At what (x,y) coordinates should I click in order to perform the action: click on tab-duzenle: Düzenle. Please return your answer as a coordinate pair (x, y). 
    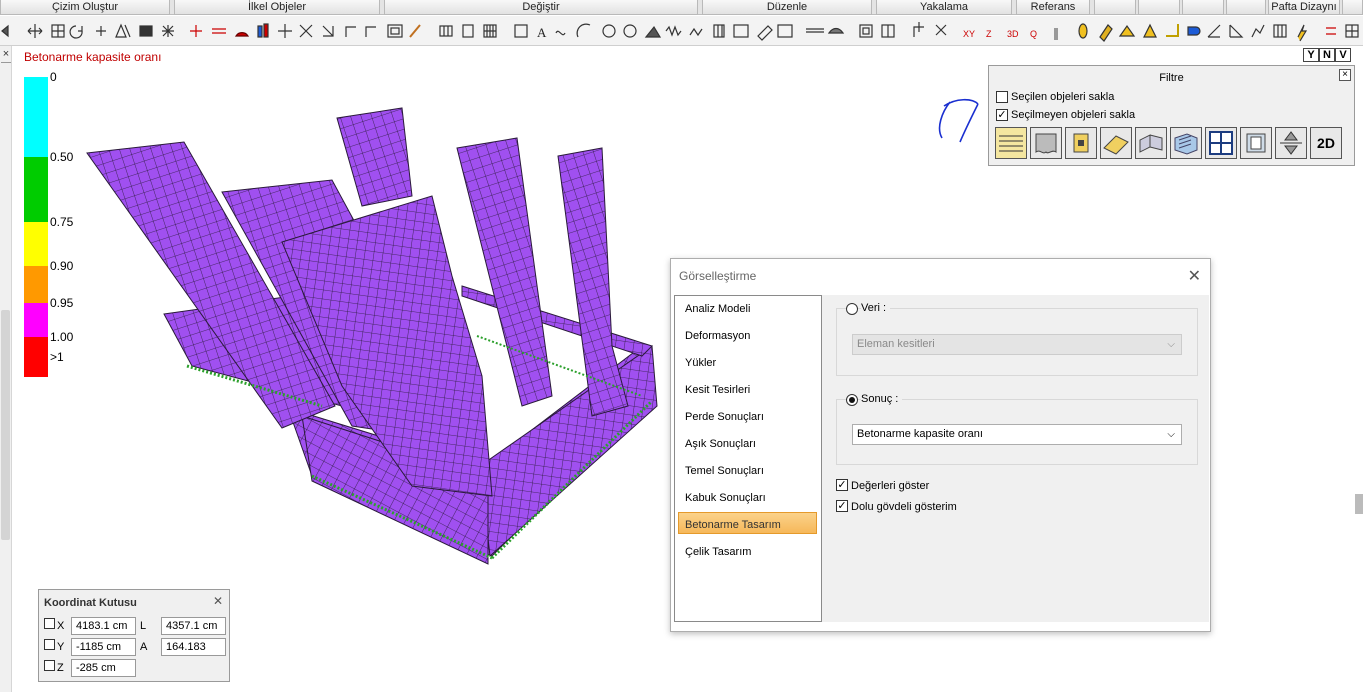
    Looking at the image, I should click on (787, 7).